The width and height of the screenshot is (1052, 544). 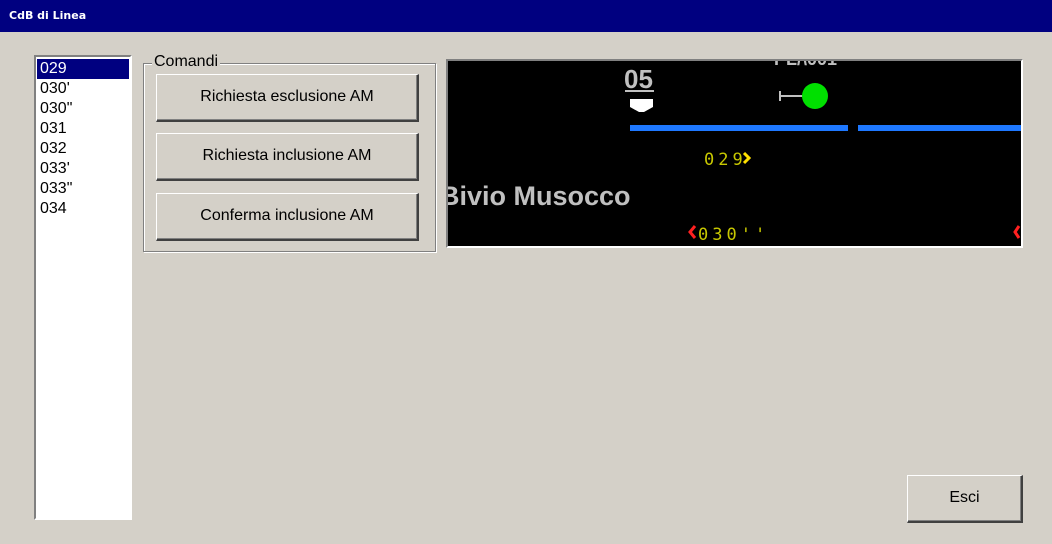 I want to click on block-section-list: 029 030' 030" 031 032 033' 033" 034, so click(x=83, y=287).